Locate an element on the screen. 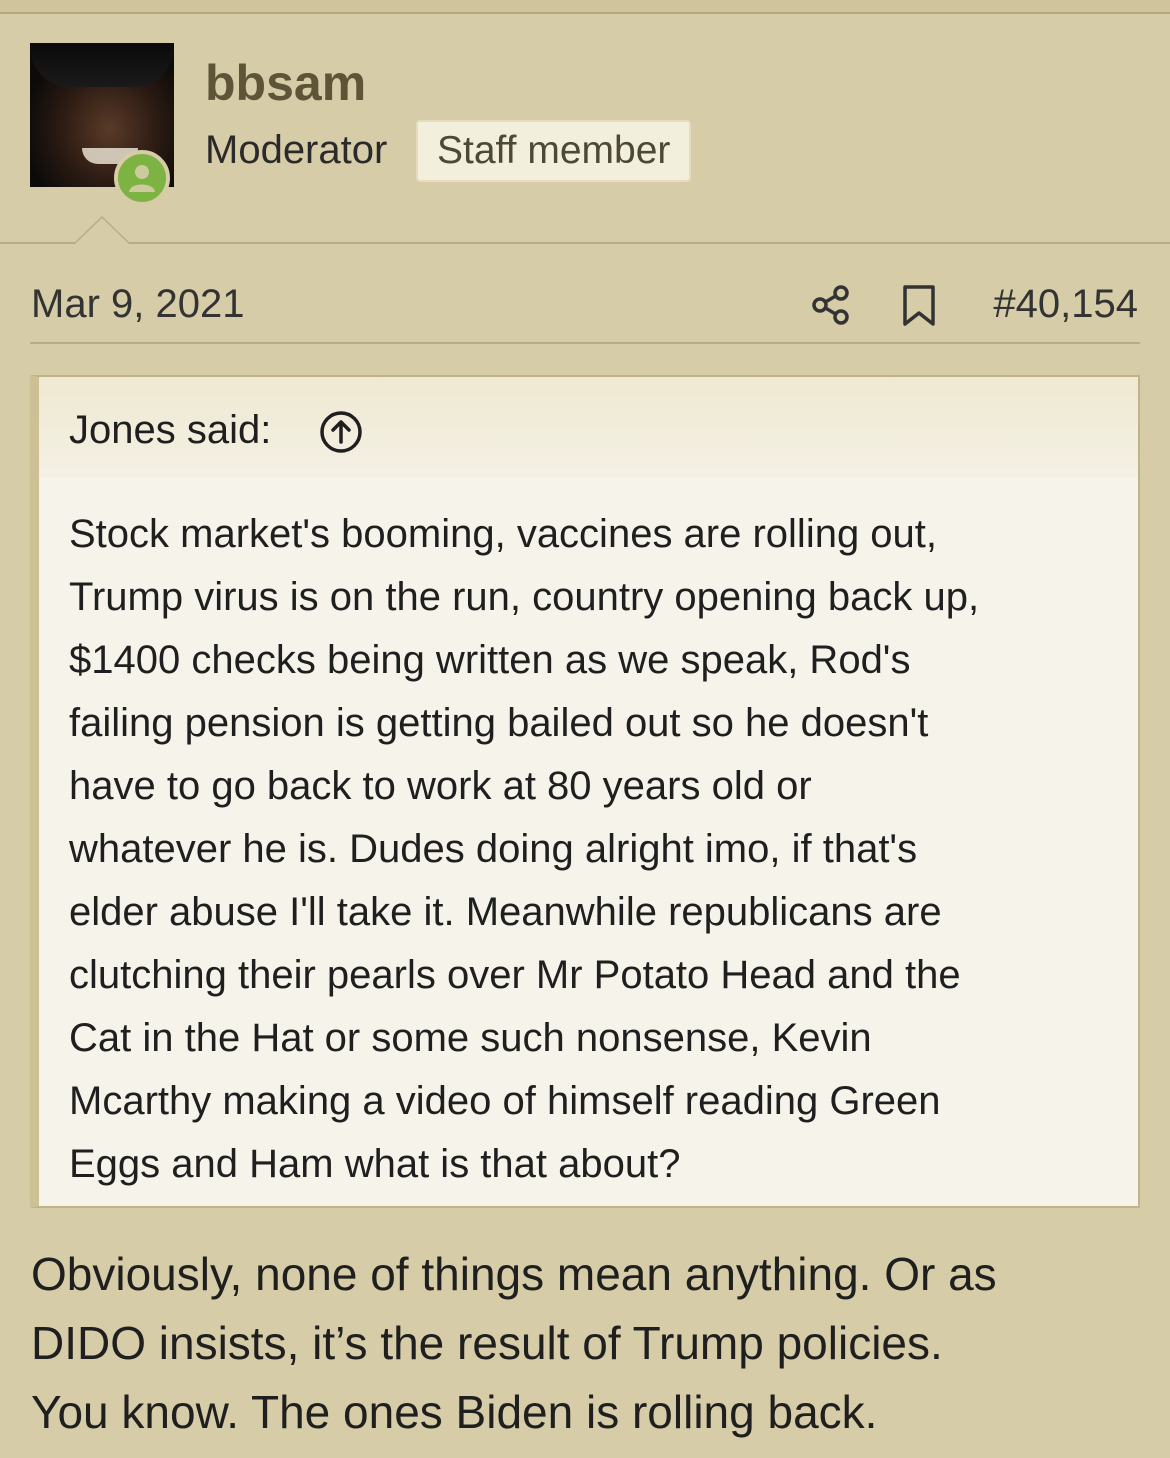 The image size is (1170, 1458). top-divider is located at coordinates (585, 7).